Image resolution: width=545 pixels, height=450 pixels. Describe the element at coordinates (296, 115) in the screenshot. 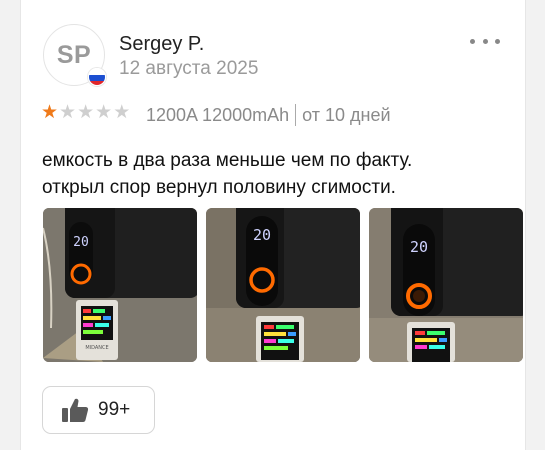

I see `divider` at that location.